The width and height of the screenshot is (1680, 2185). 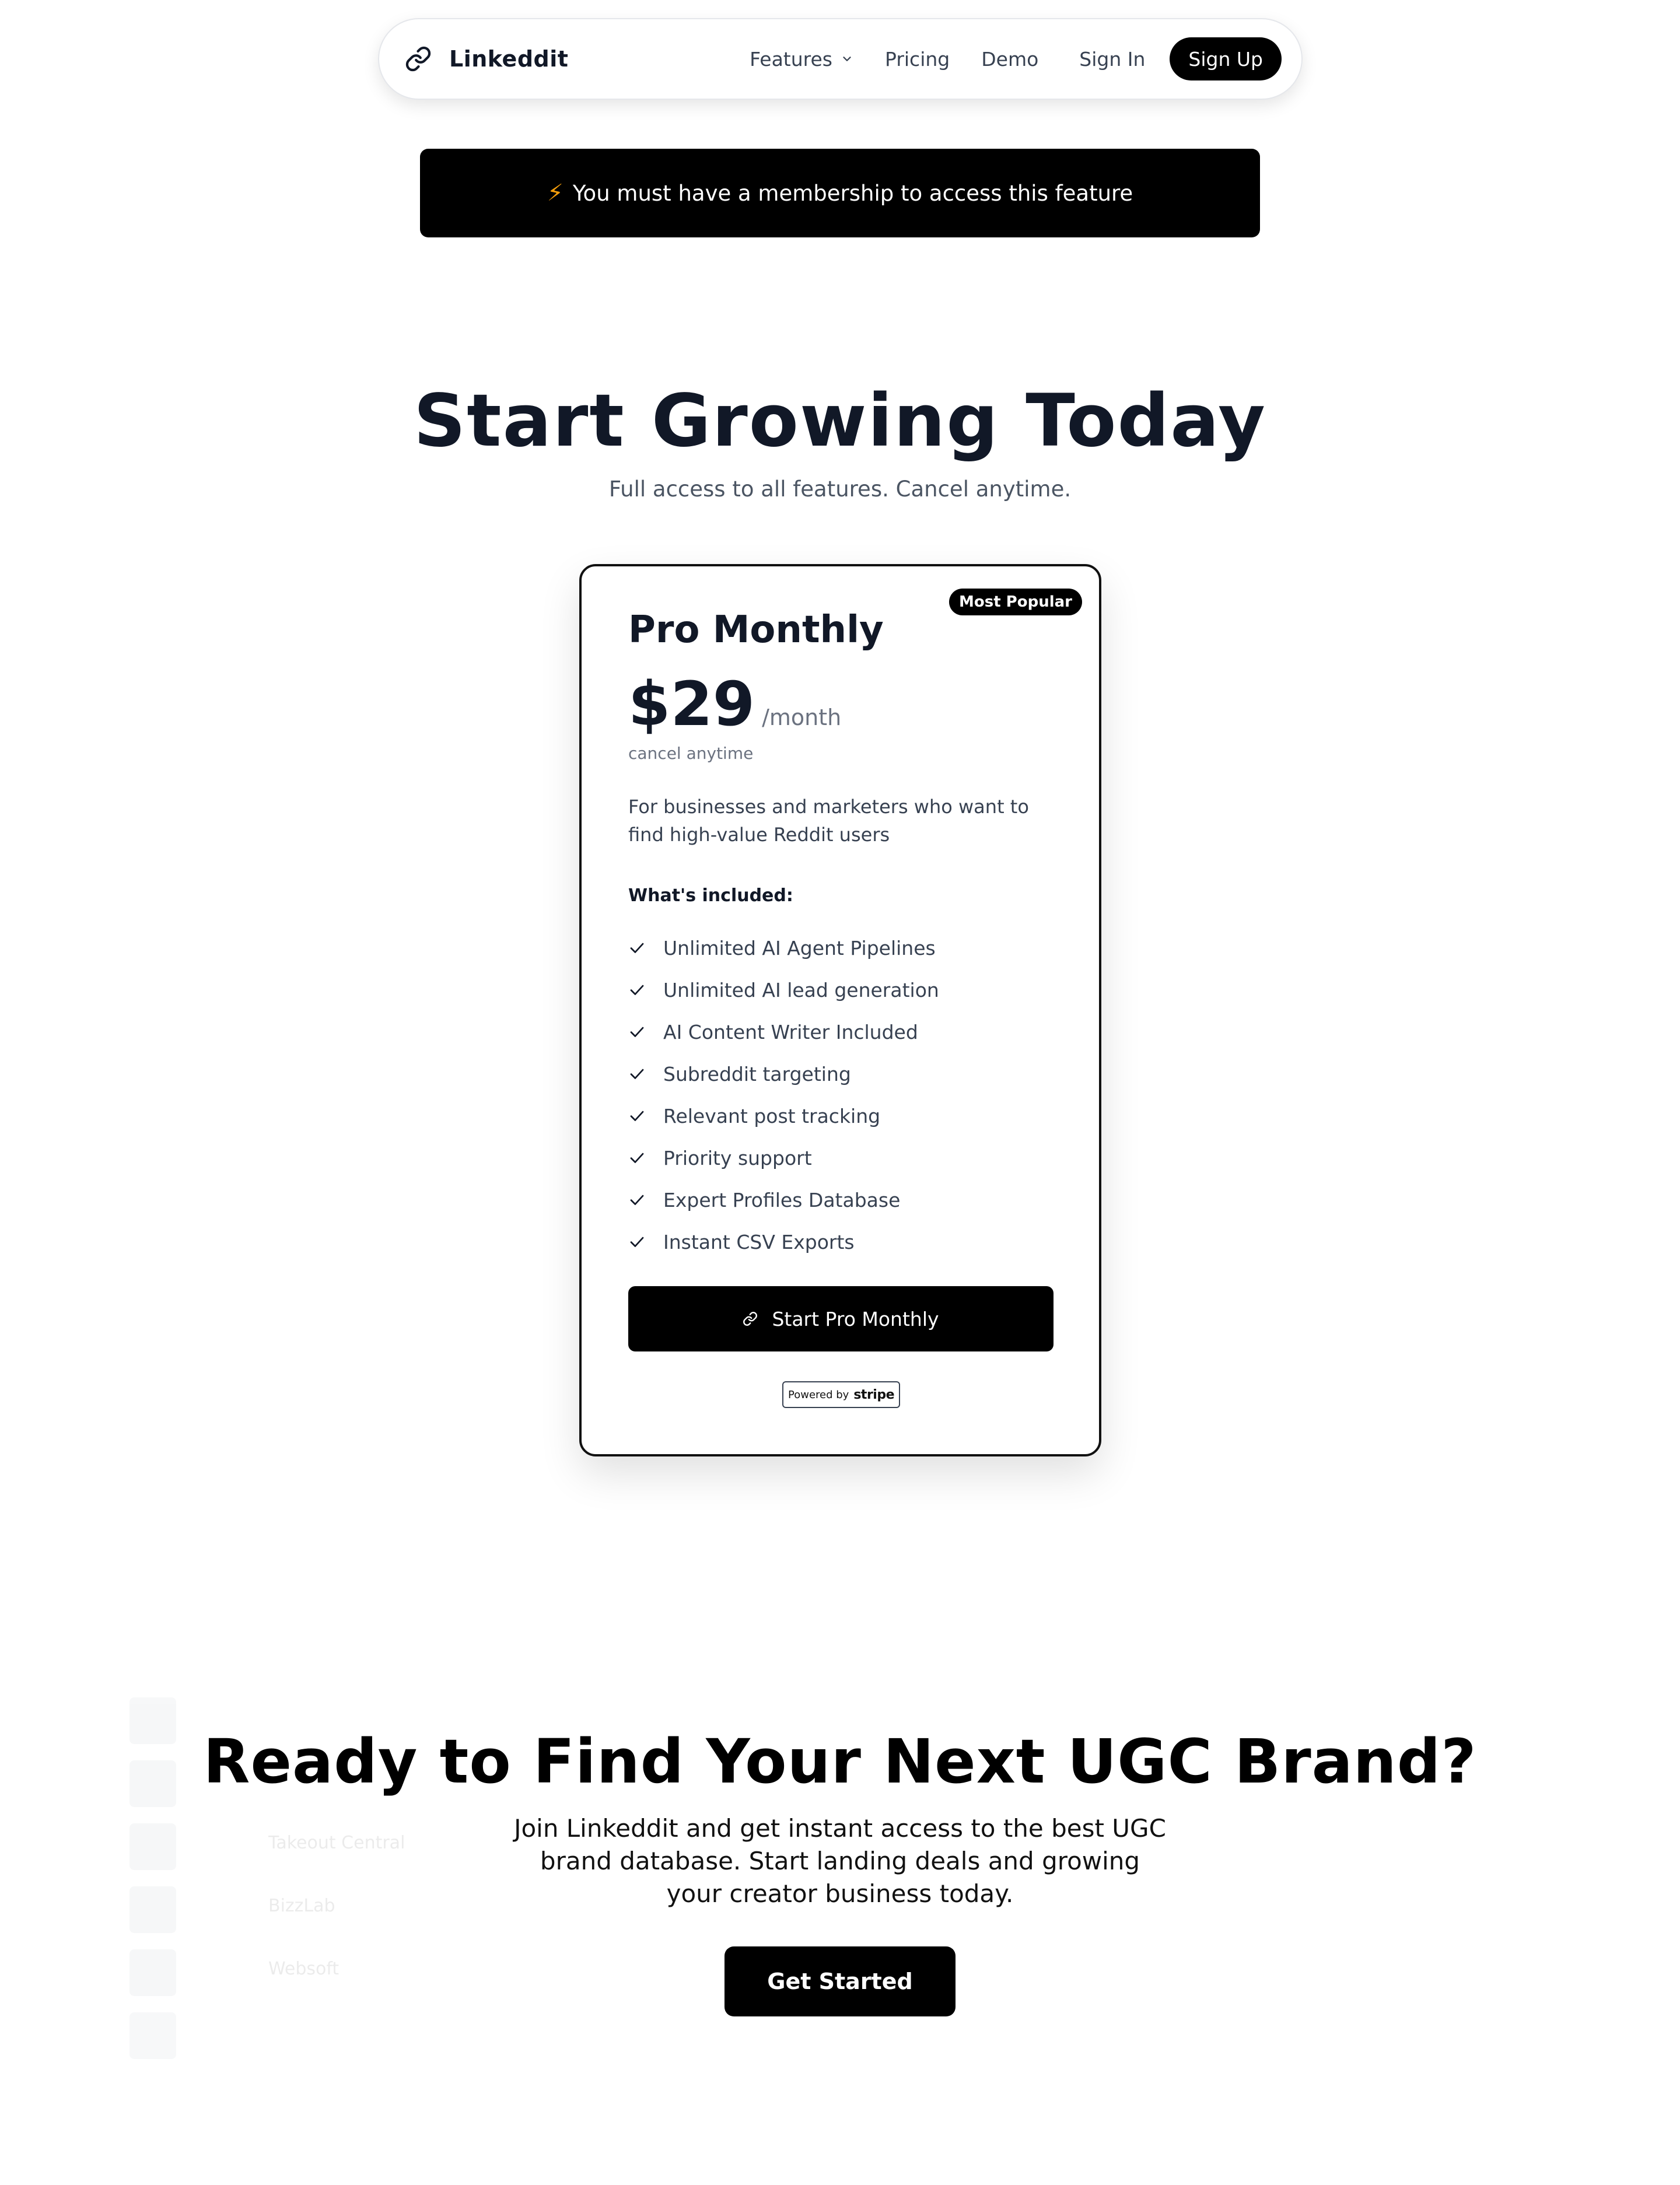 I want to click on brand-name-cell: Websoft, so click(x=304, y=1969).